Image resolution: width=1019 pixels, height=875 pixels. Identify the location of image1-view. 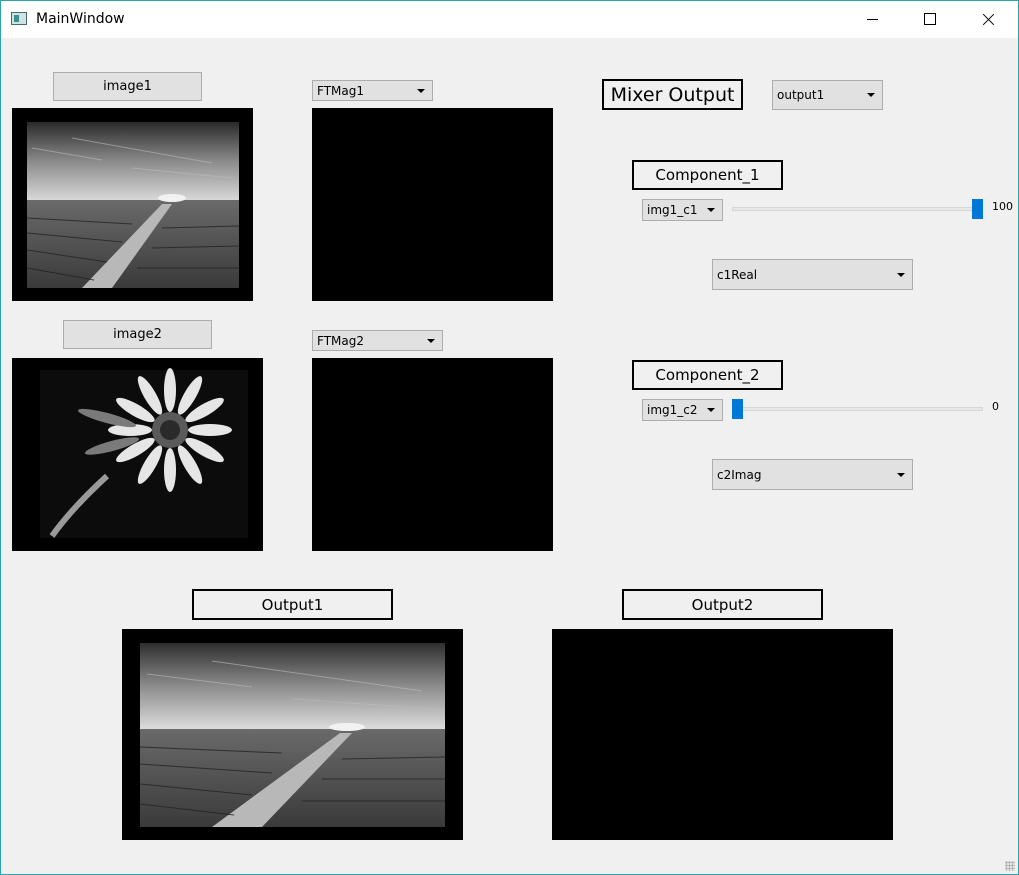
(132, 204).